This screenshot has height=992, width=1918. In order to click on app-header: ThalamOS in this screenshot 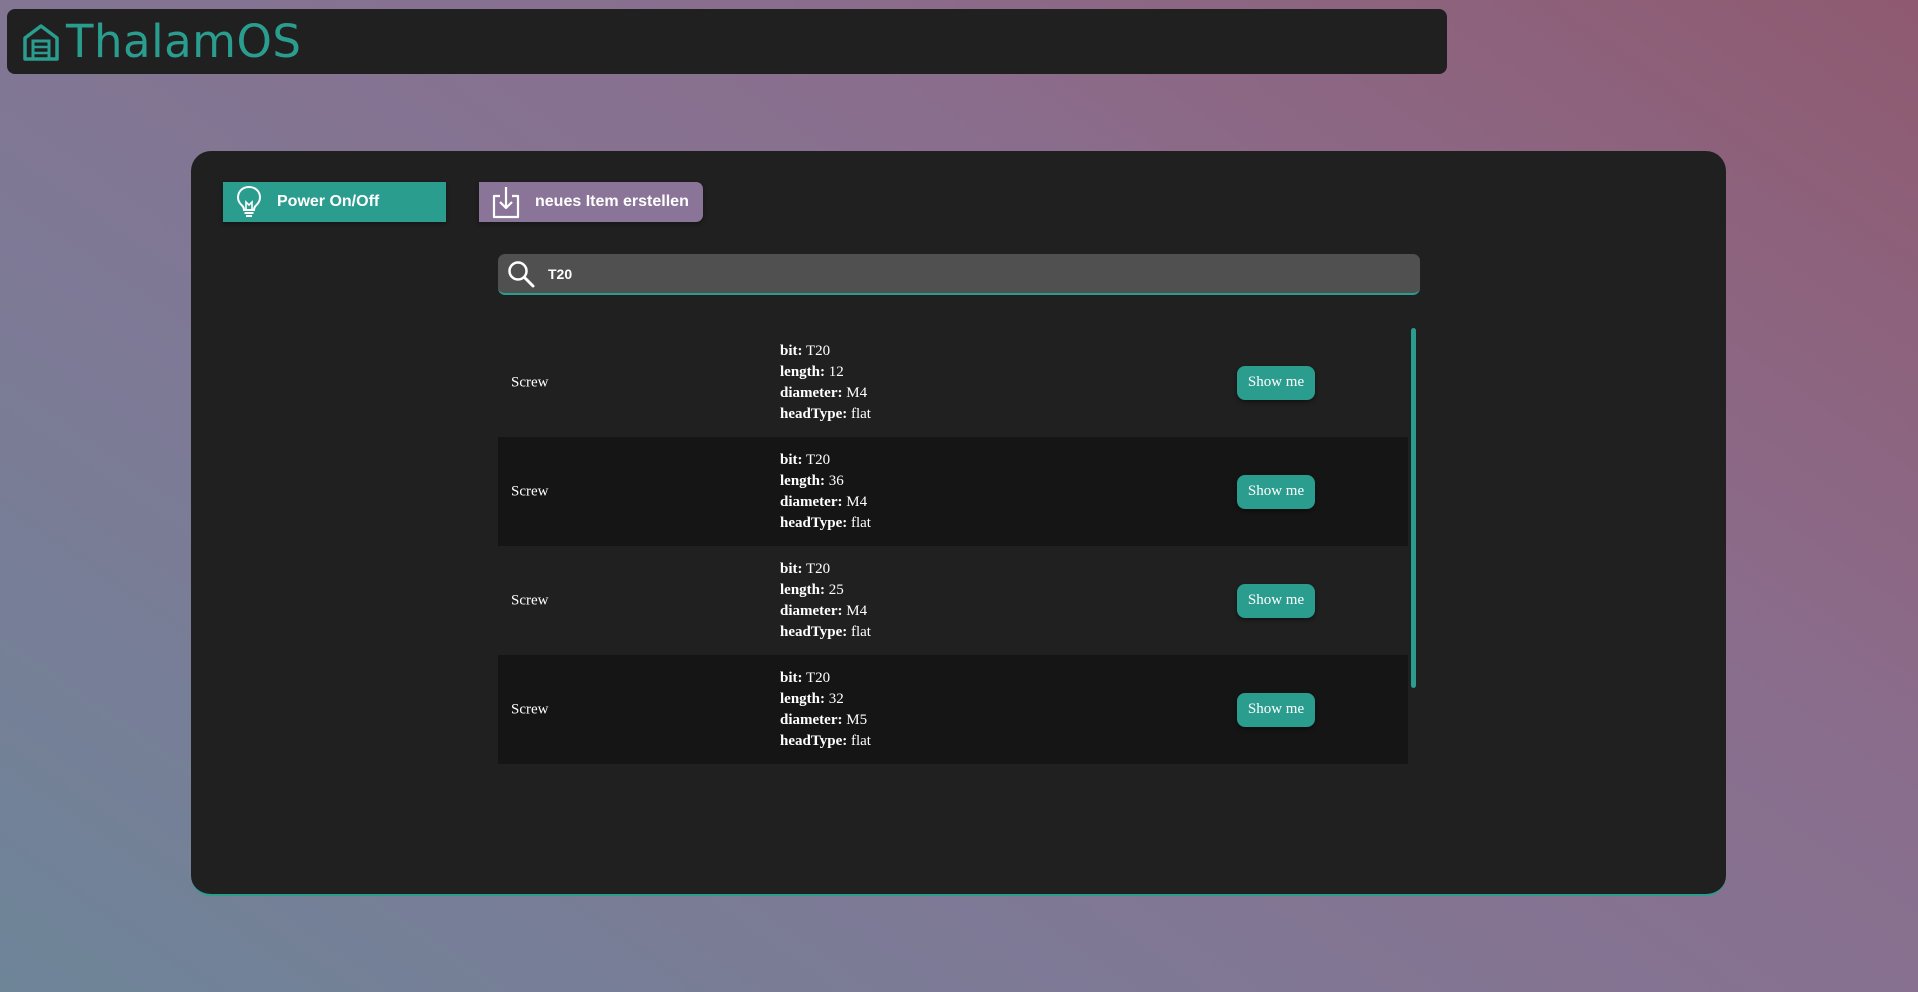, I will do `click(727, 41)`.